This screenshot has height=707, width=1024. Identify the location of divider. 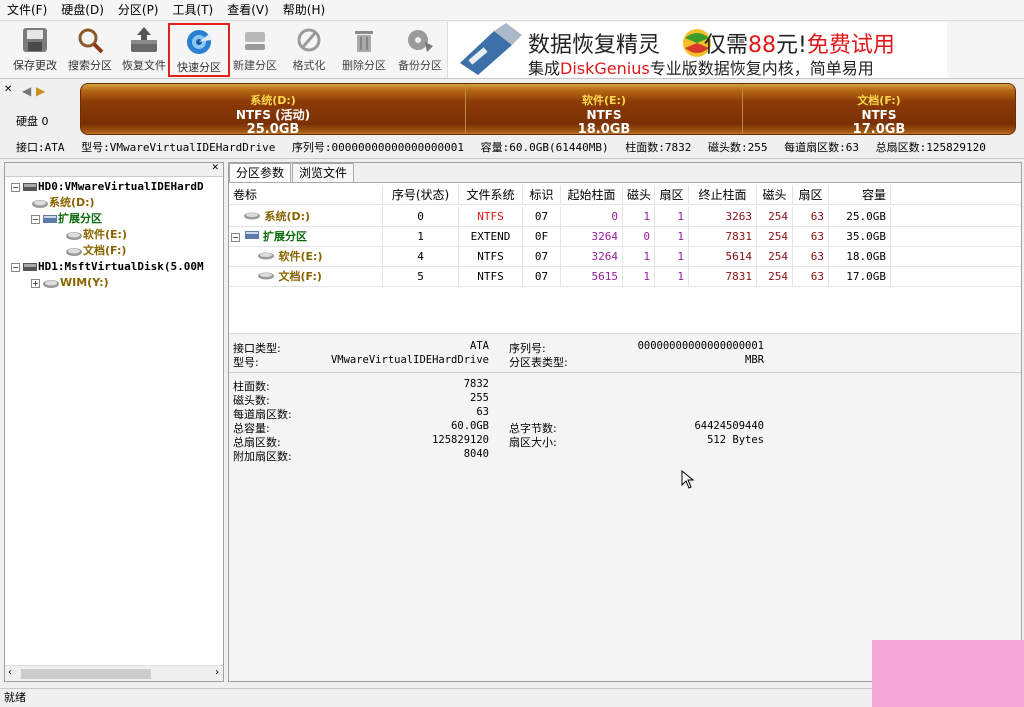
(625, 372).